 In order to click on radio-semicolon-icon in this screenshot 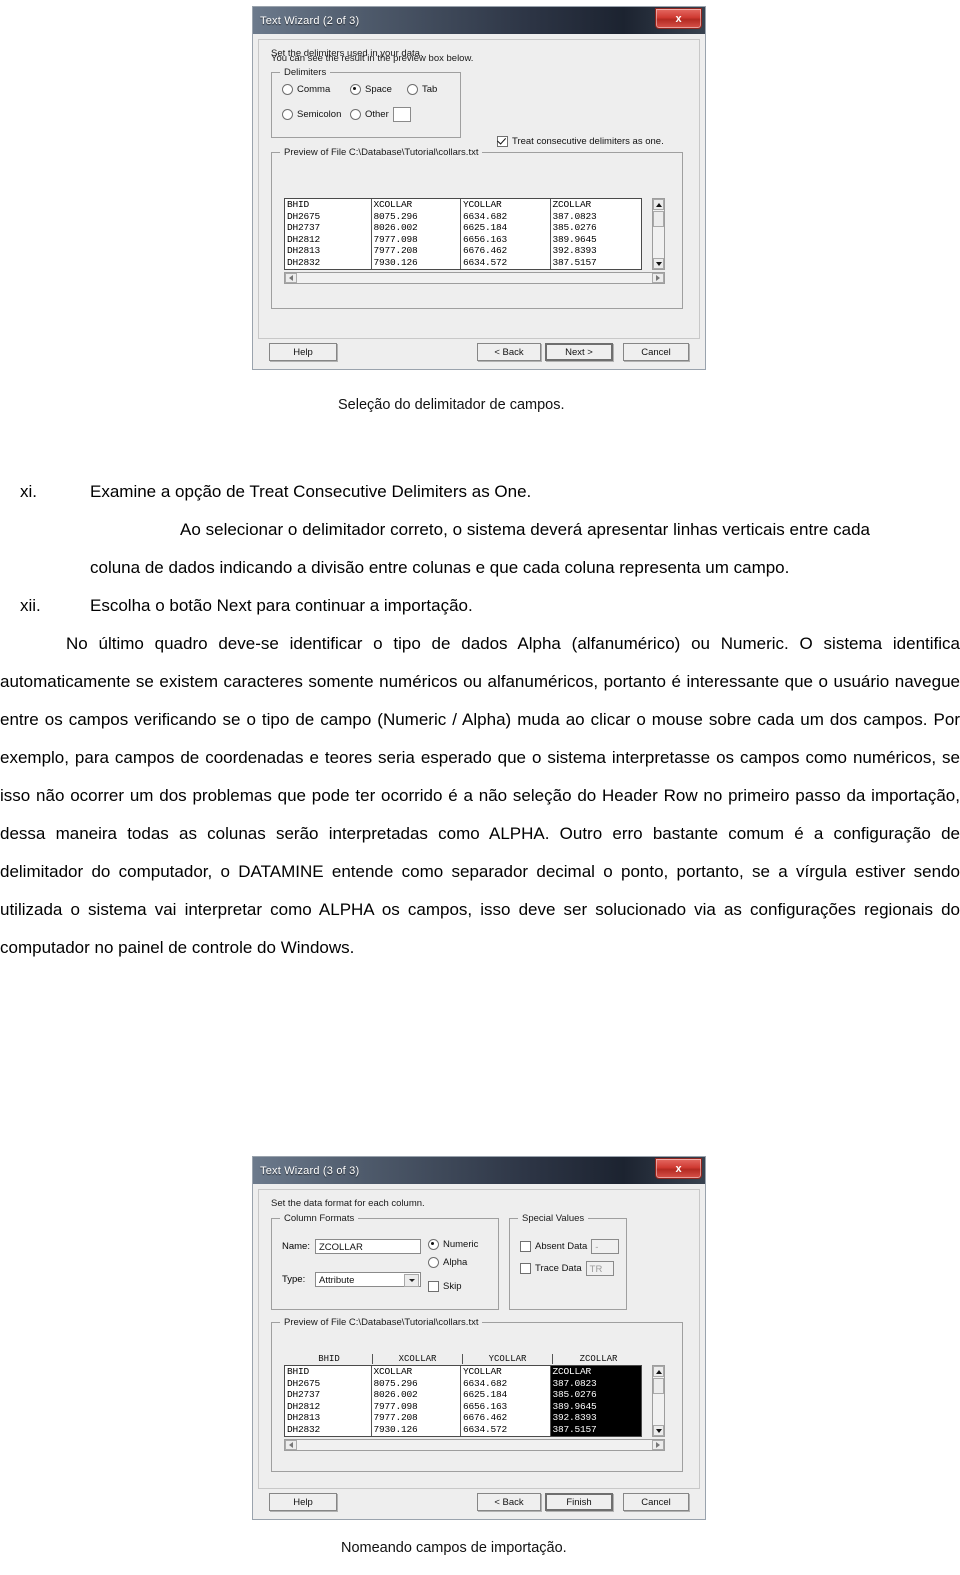, I will do `click(287, 114)`.